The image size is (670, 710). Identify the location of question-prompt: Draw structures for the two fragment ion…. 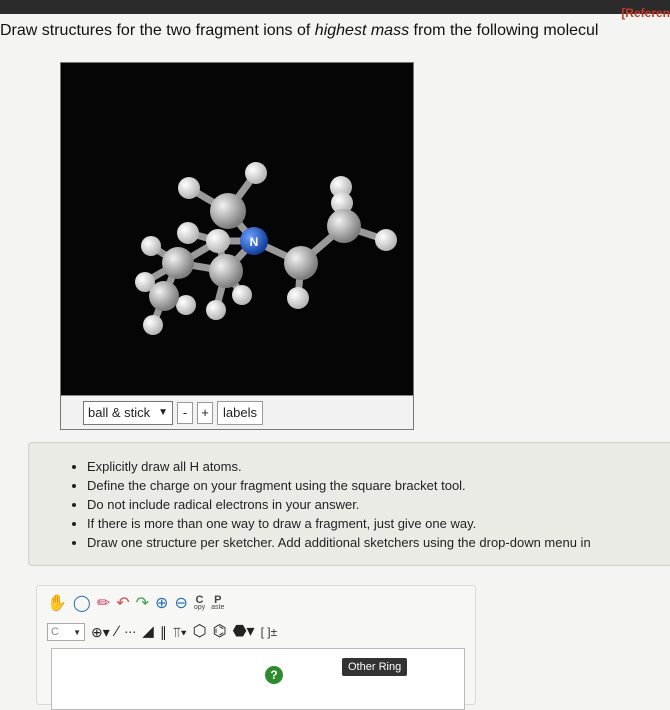
(335, 31).